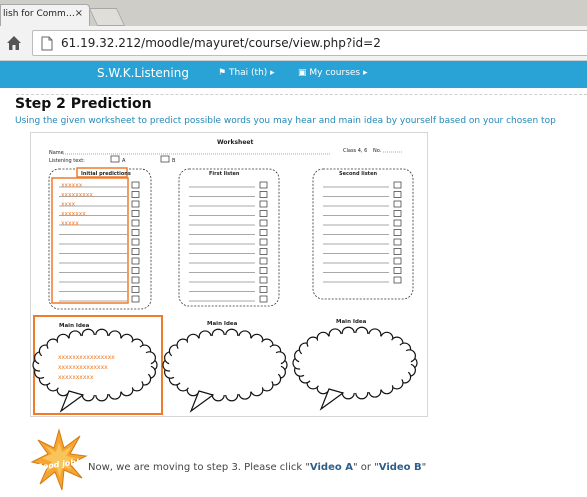 This screenshot has height=497, width=587. What do you see at coordinates (331, 467) in the screenshot?
I see `video-a-link: Video A` at bounding box center [331, 467].